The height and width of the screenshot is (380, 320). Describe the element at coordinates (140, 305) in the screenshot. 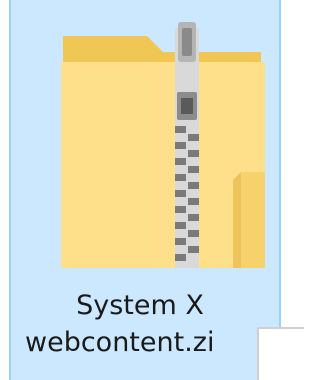

I see `file-name-line-1: System X` at that location.